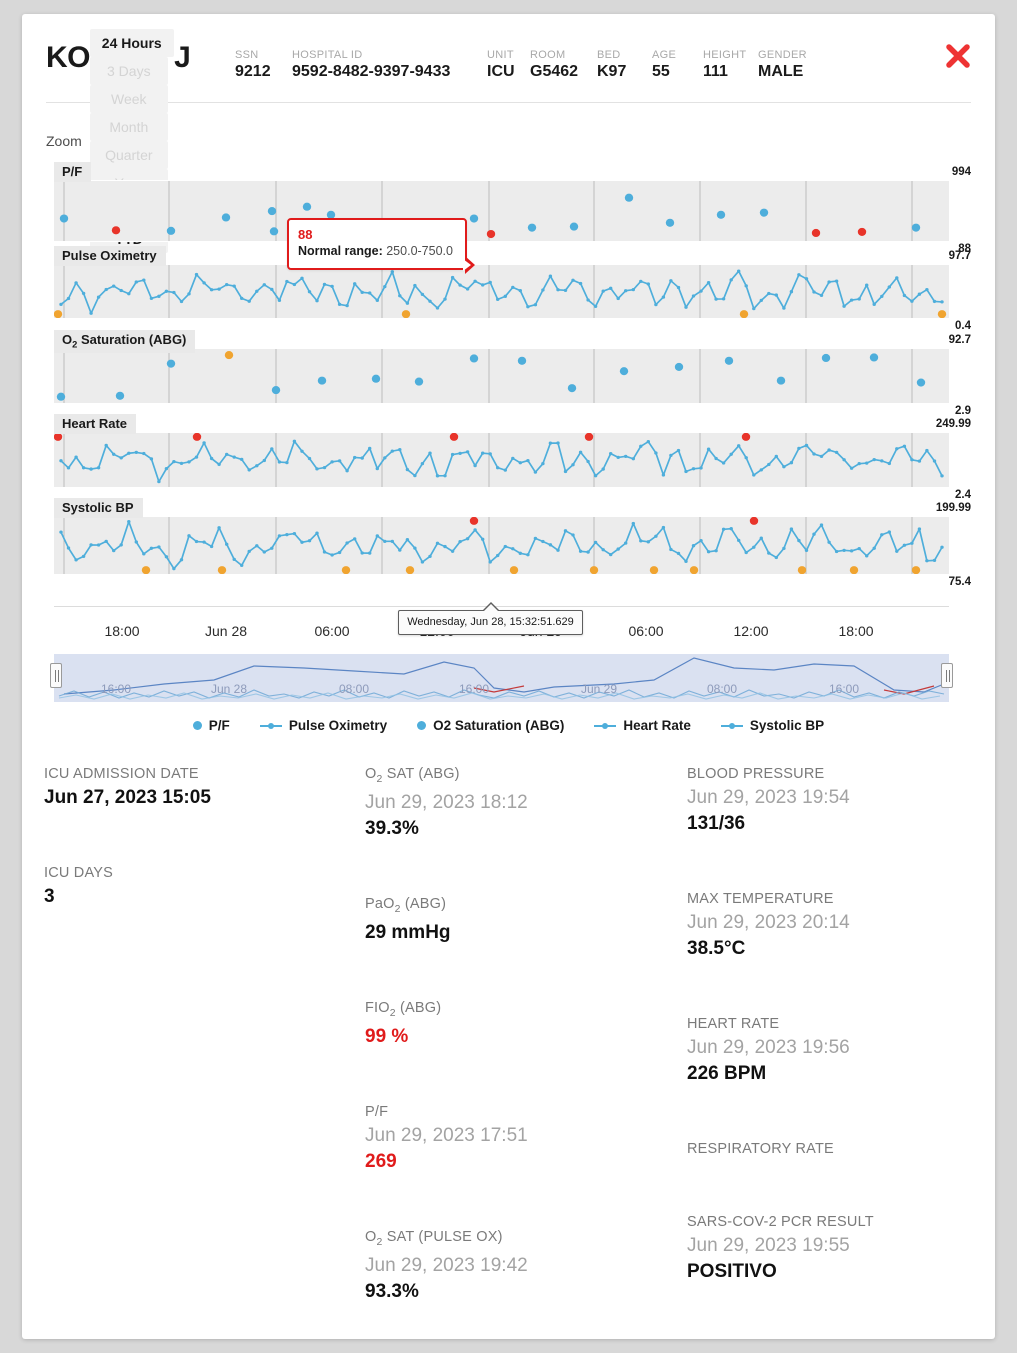  What do you see at coordinates (499, 725) in the screenshot?
I see `legend-label: O2 Saturation (ABG)` at bounding box center [499, 725].